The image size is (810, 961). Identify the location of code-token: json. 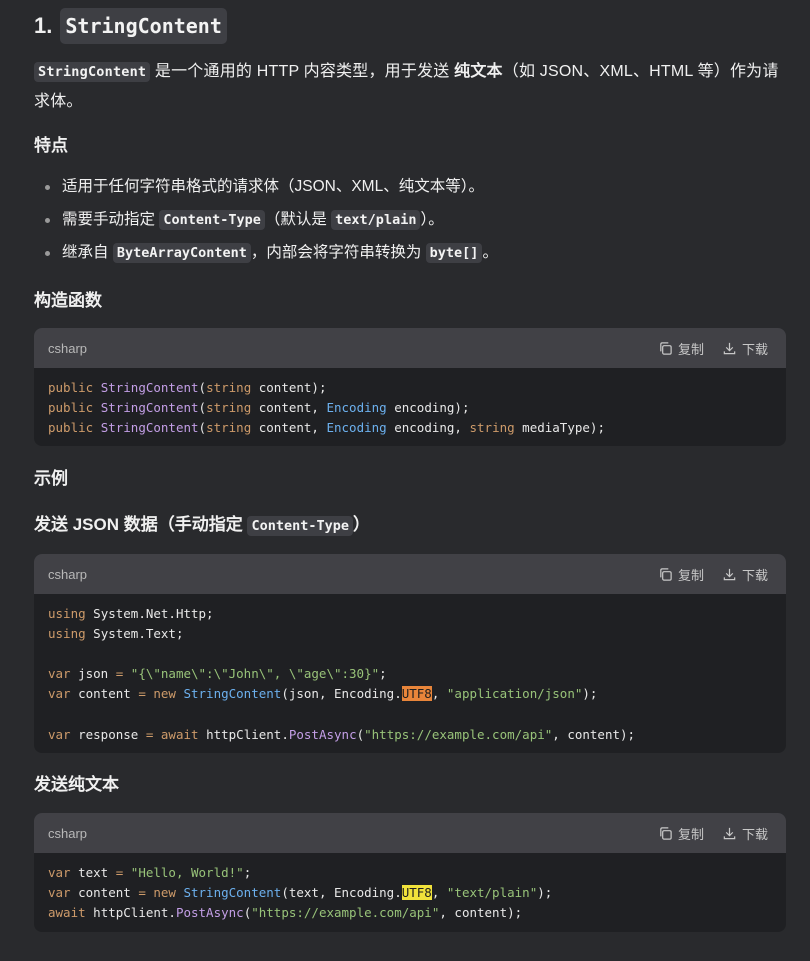
(93, 673).